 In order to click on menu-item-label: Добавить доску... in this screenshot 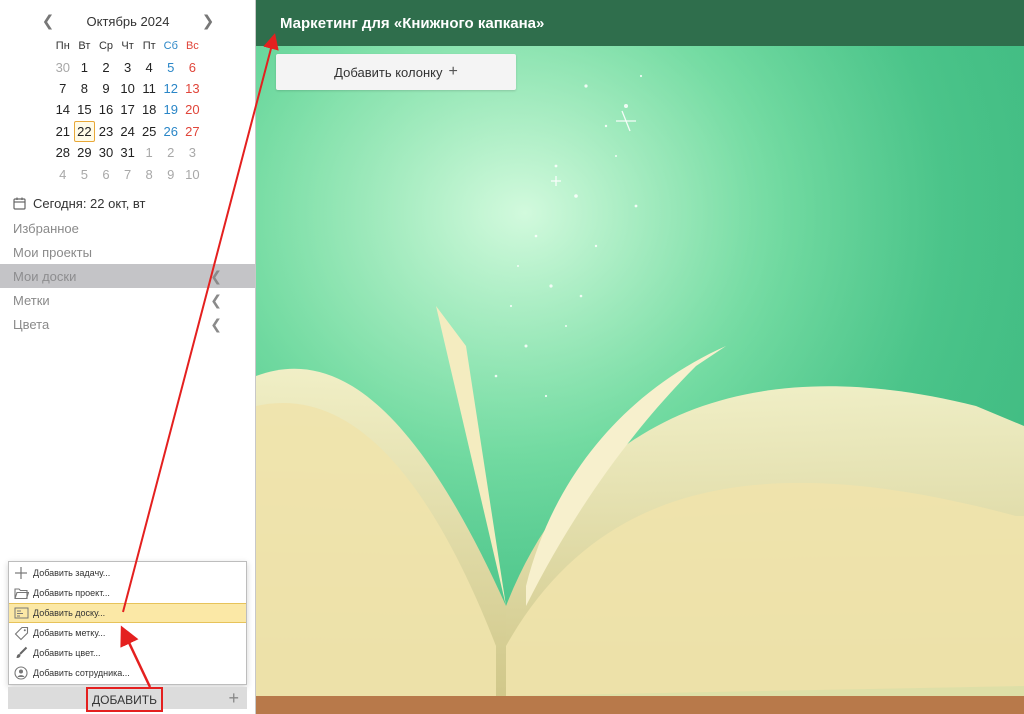, I will do `click(69, 613)`.